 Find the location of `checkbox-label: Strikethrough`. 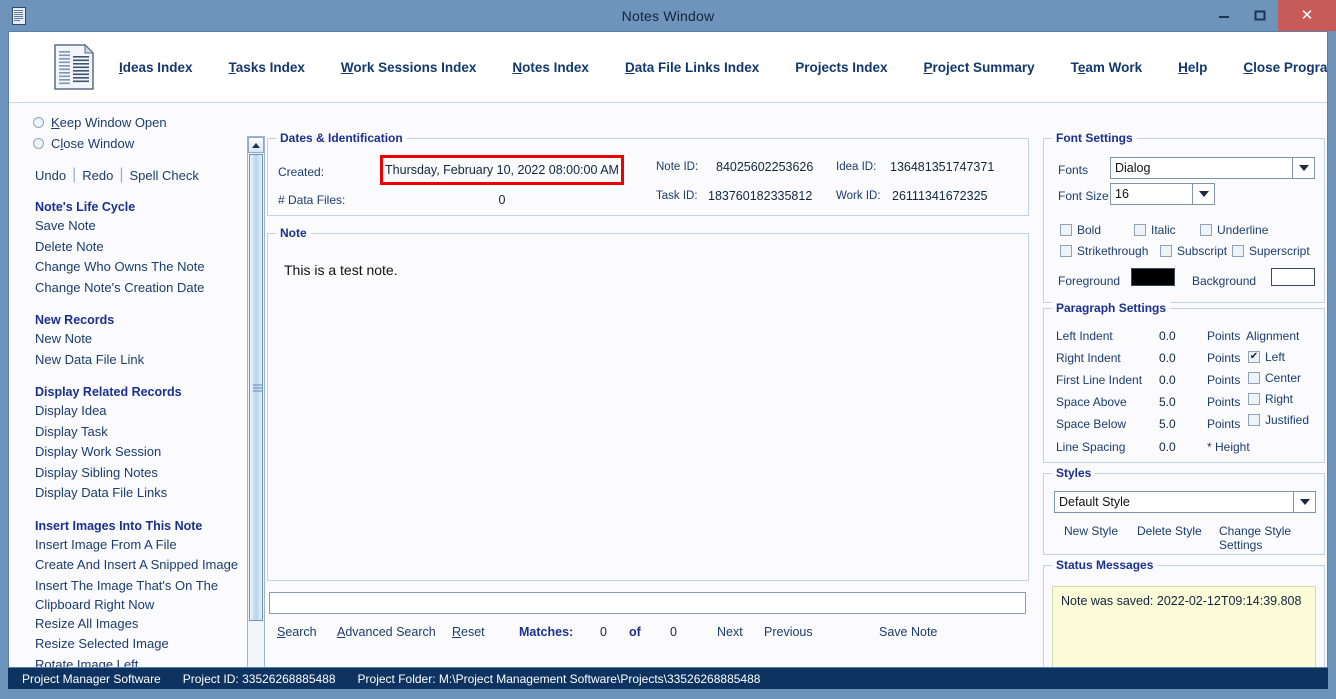

checkbox-label: Strikethrough is located at coordinates (1113, 251).